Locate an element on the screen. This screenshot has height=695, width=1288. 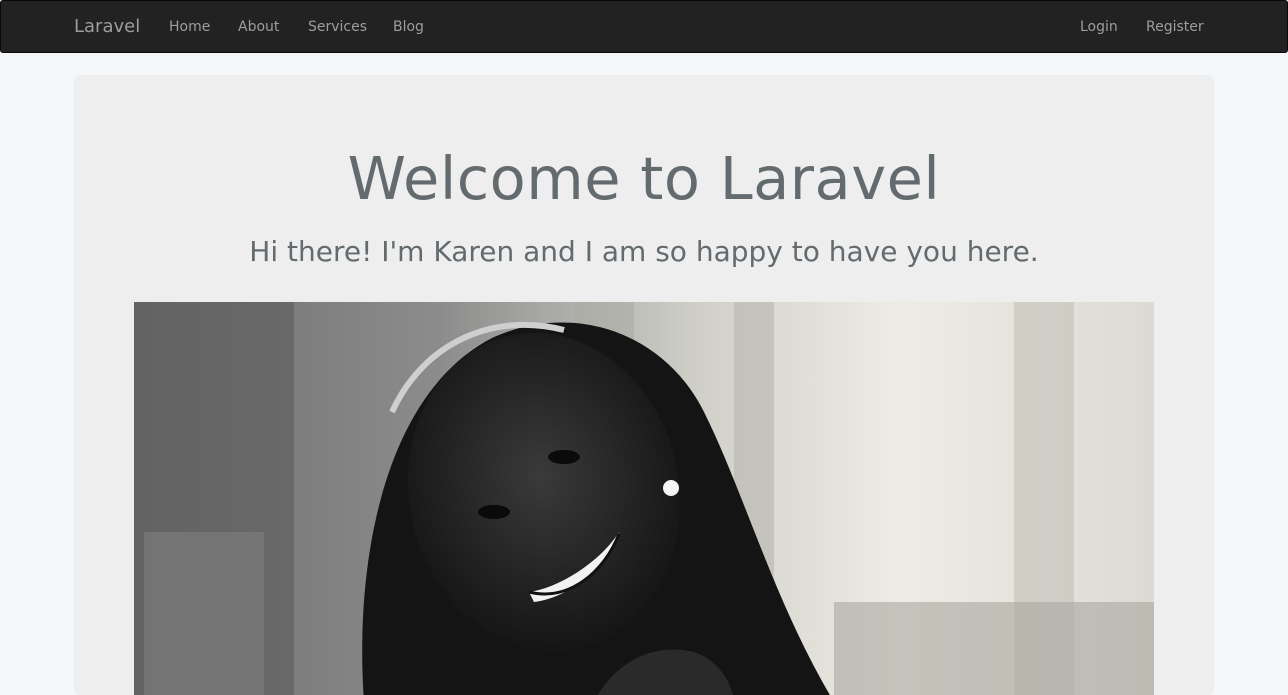
nav-link-login: Login is located at coordinates (1099, 27).